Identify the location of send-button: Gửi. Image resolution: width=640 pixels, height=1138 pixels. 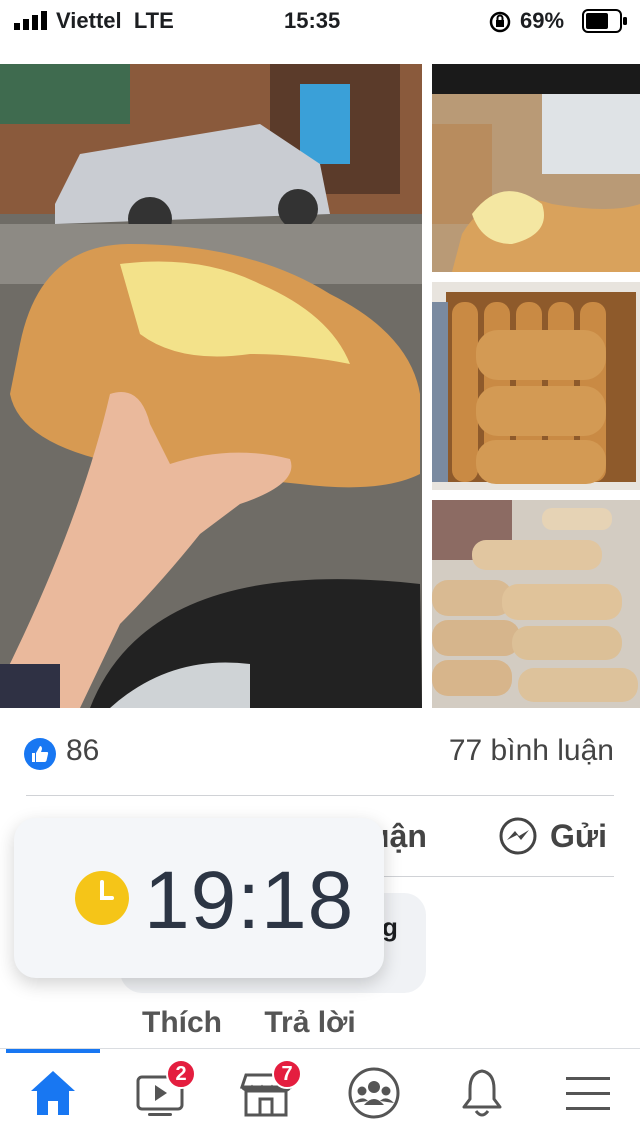
(552, 836).